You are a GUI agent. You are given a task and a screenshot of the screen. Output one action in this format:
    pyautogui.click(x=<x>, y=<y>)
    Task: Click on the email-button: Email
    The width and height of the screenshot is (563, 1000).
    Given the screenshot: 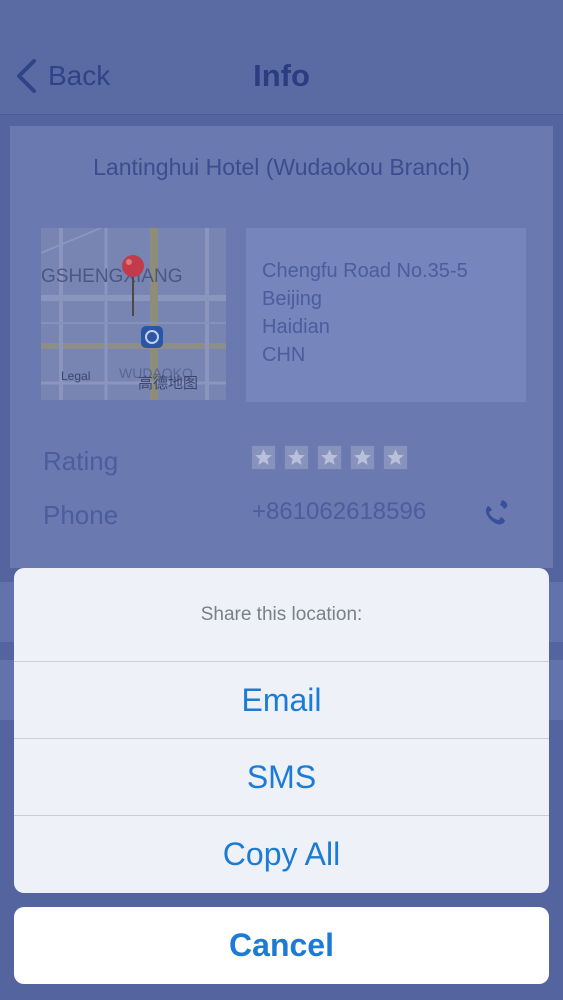 What is the action you would take?
    pyautogui.click(x=281, y=700)
    